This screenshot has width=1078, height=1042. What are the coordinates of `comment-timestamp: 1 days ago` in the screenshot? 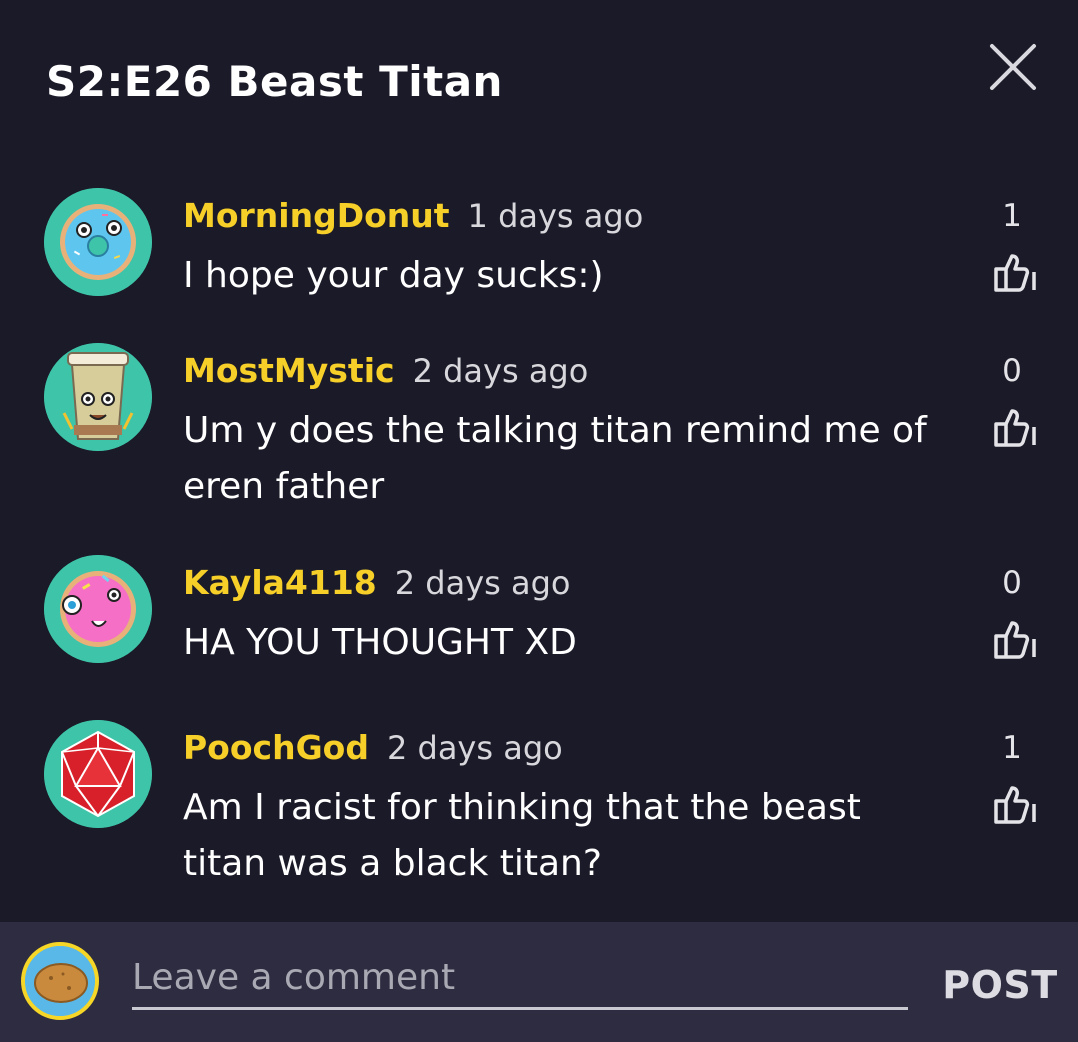 It's located at (555, 216).